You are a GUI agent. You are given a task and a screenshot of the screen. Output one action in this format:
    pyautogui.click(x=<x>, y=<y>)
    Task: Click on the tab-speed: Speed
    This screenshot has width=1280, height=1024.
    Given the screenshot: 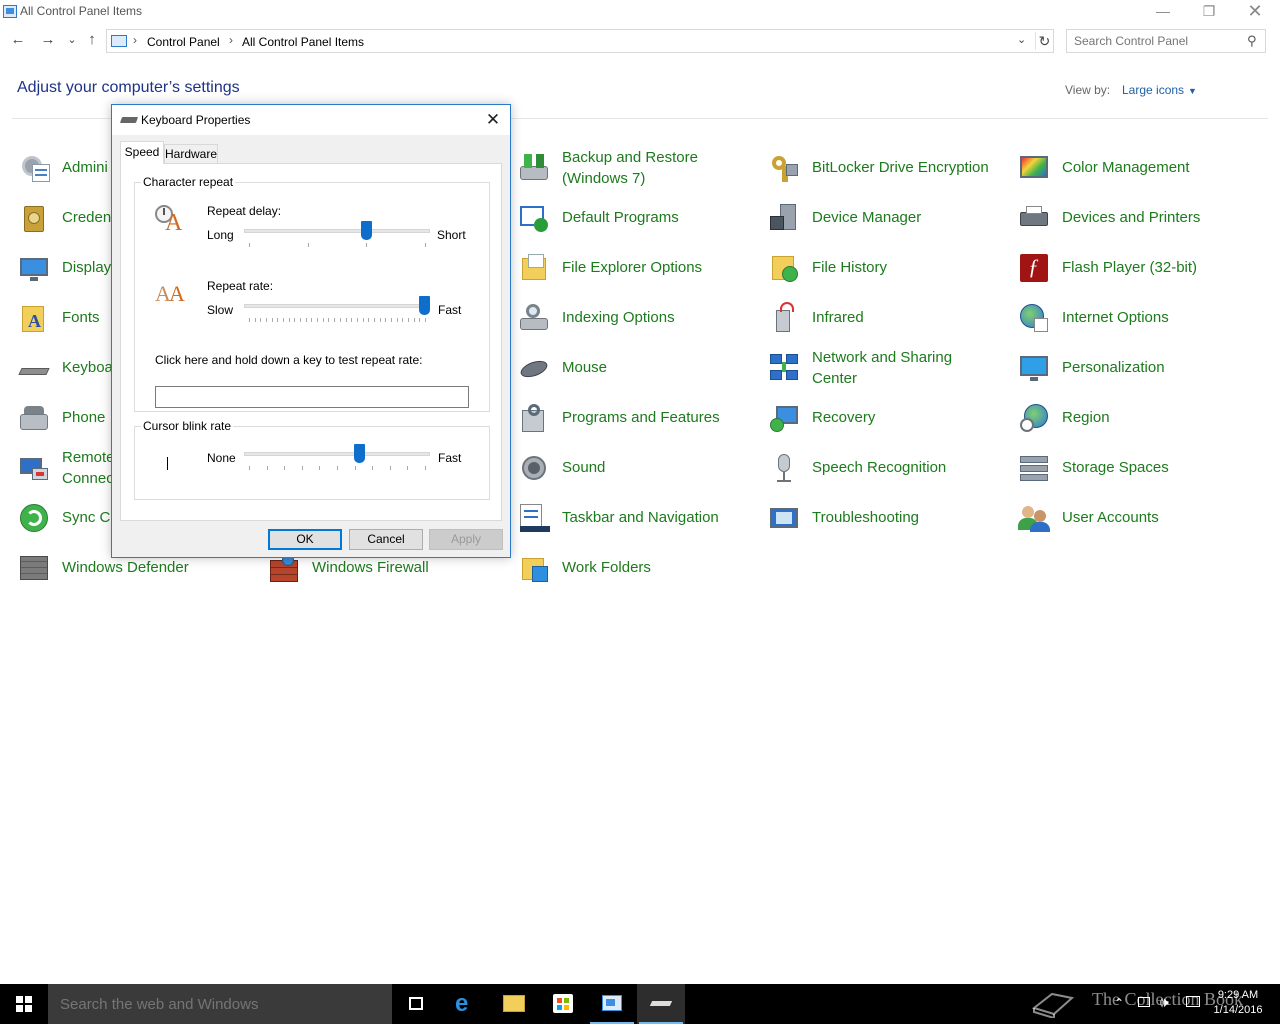 What is the action you would take?
    pyautogui.click(x=142, y=152)
    